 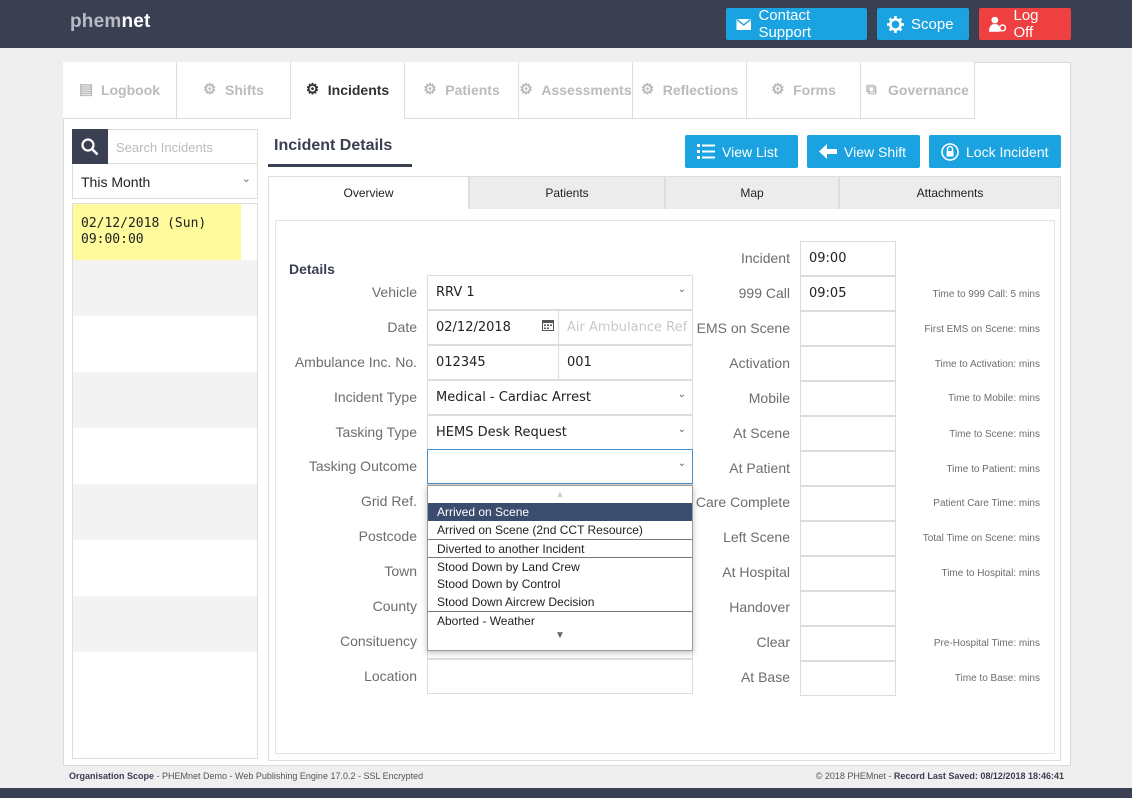 I want to click on nav-tab-forms: ⚙ Forms, so click(x=804, y=90).